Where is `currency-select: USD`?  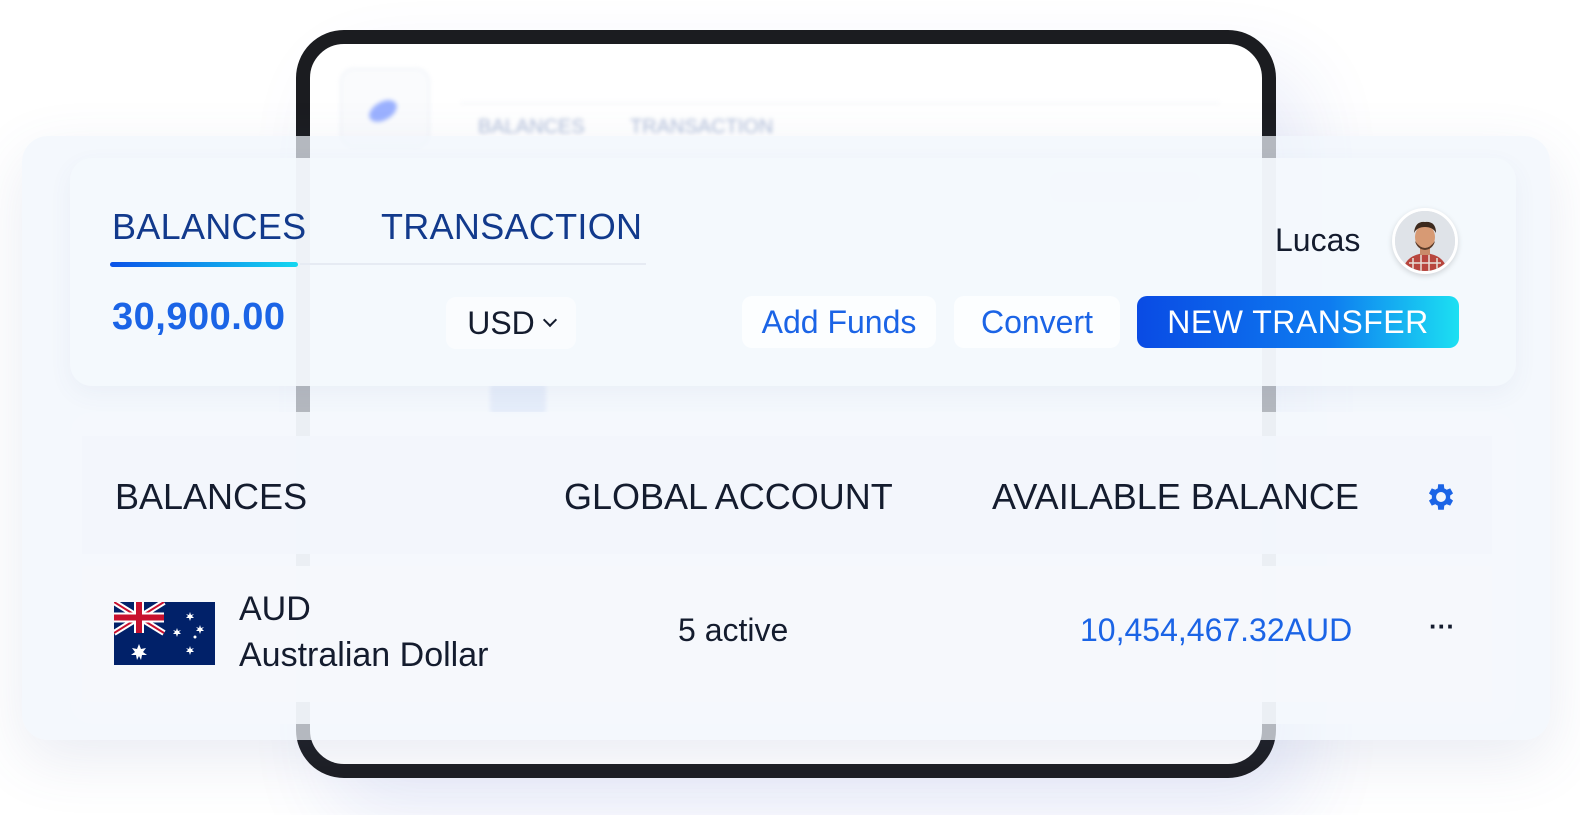 currency-select: USD is located at coordinates (511, 323).